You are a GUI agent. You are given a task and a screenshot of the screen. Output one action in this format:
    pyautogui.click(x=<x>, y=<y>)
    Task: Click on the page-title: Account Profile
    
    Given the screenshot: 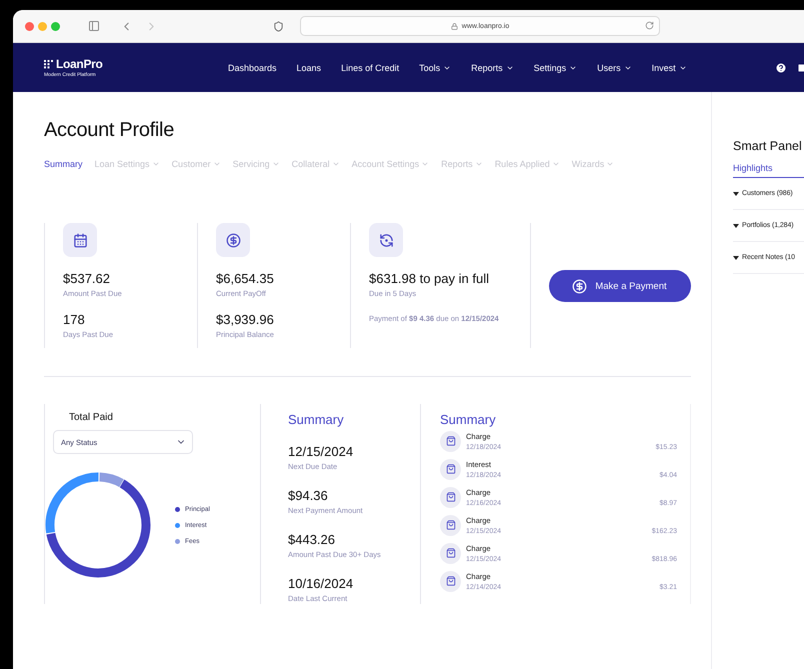 What is the action you would take?
    pyautogui.click(x=110, y=130)
    